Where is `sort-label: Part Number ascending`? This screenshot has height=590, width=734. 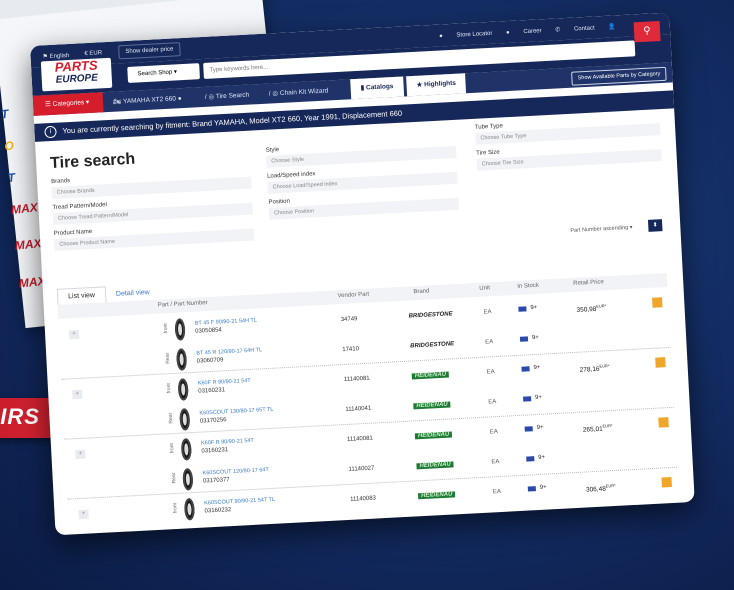
sort-label: Part Number ascending is located at coordinates (599, 229).